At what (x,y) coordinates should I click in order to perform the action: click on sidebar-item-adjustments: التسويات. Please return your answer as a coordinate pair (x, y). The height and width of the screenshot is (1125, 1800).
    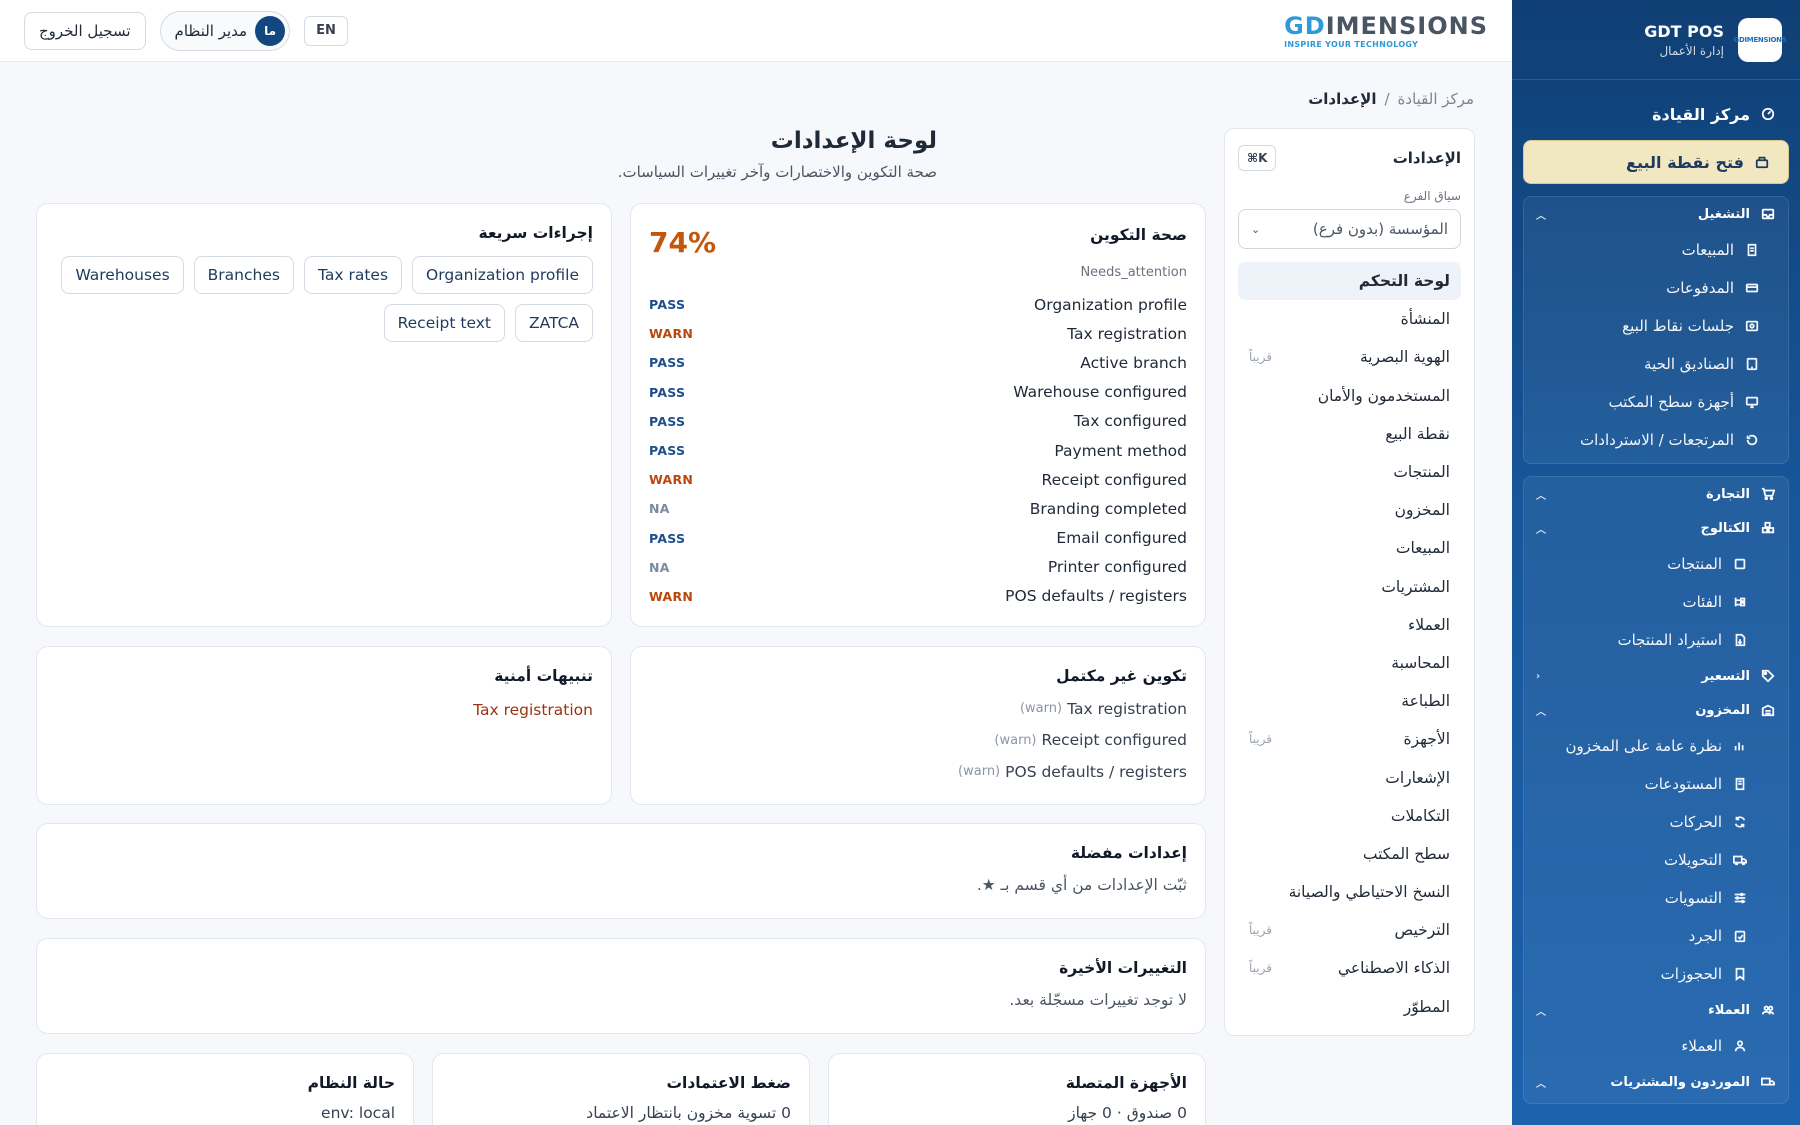
    Looking at the image, I should click on (1656, 898).